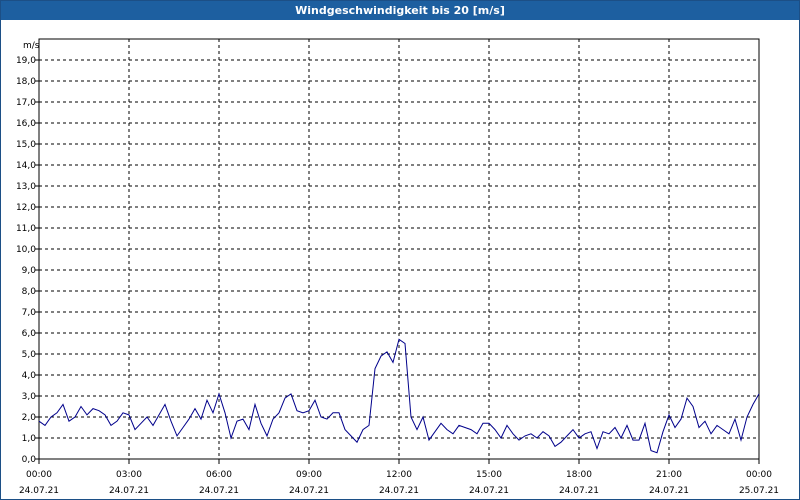 The image size is (800, 500). Describe the element at coordinates (29, 397) in the screenshot. I see `y-tick-label: 3,0` at that location.